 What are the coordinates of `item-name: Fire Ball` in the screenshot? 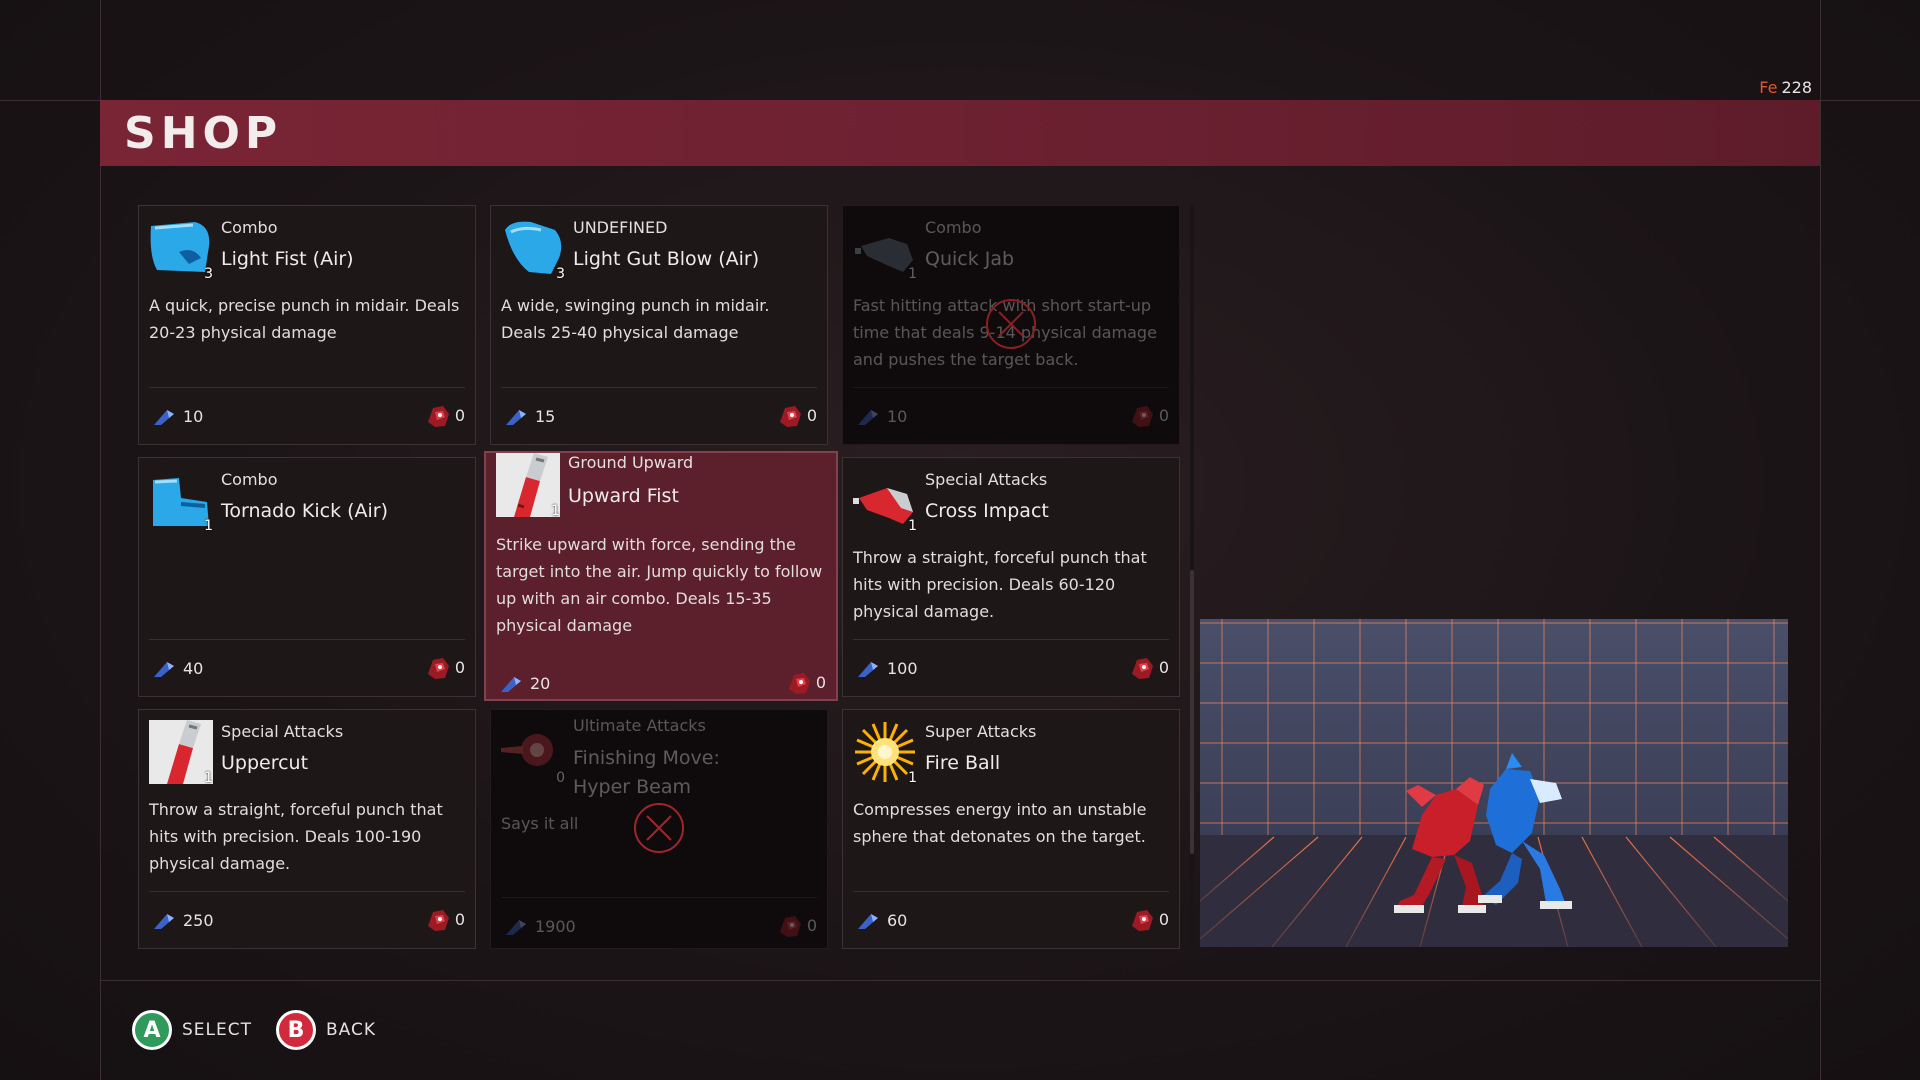 It's located at (963, 763).